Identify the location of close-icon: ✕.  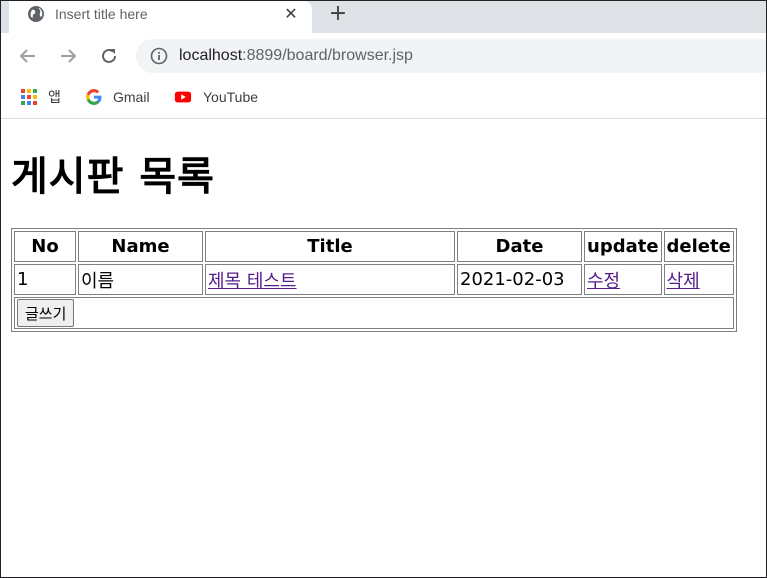
(291, 14).